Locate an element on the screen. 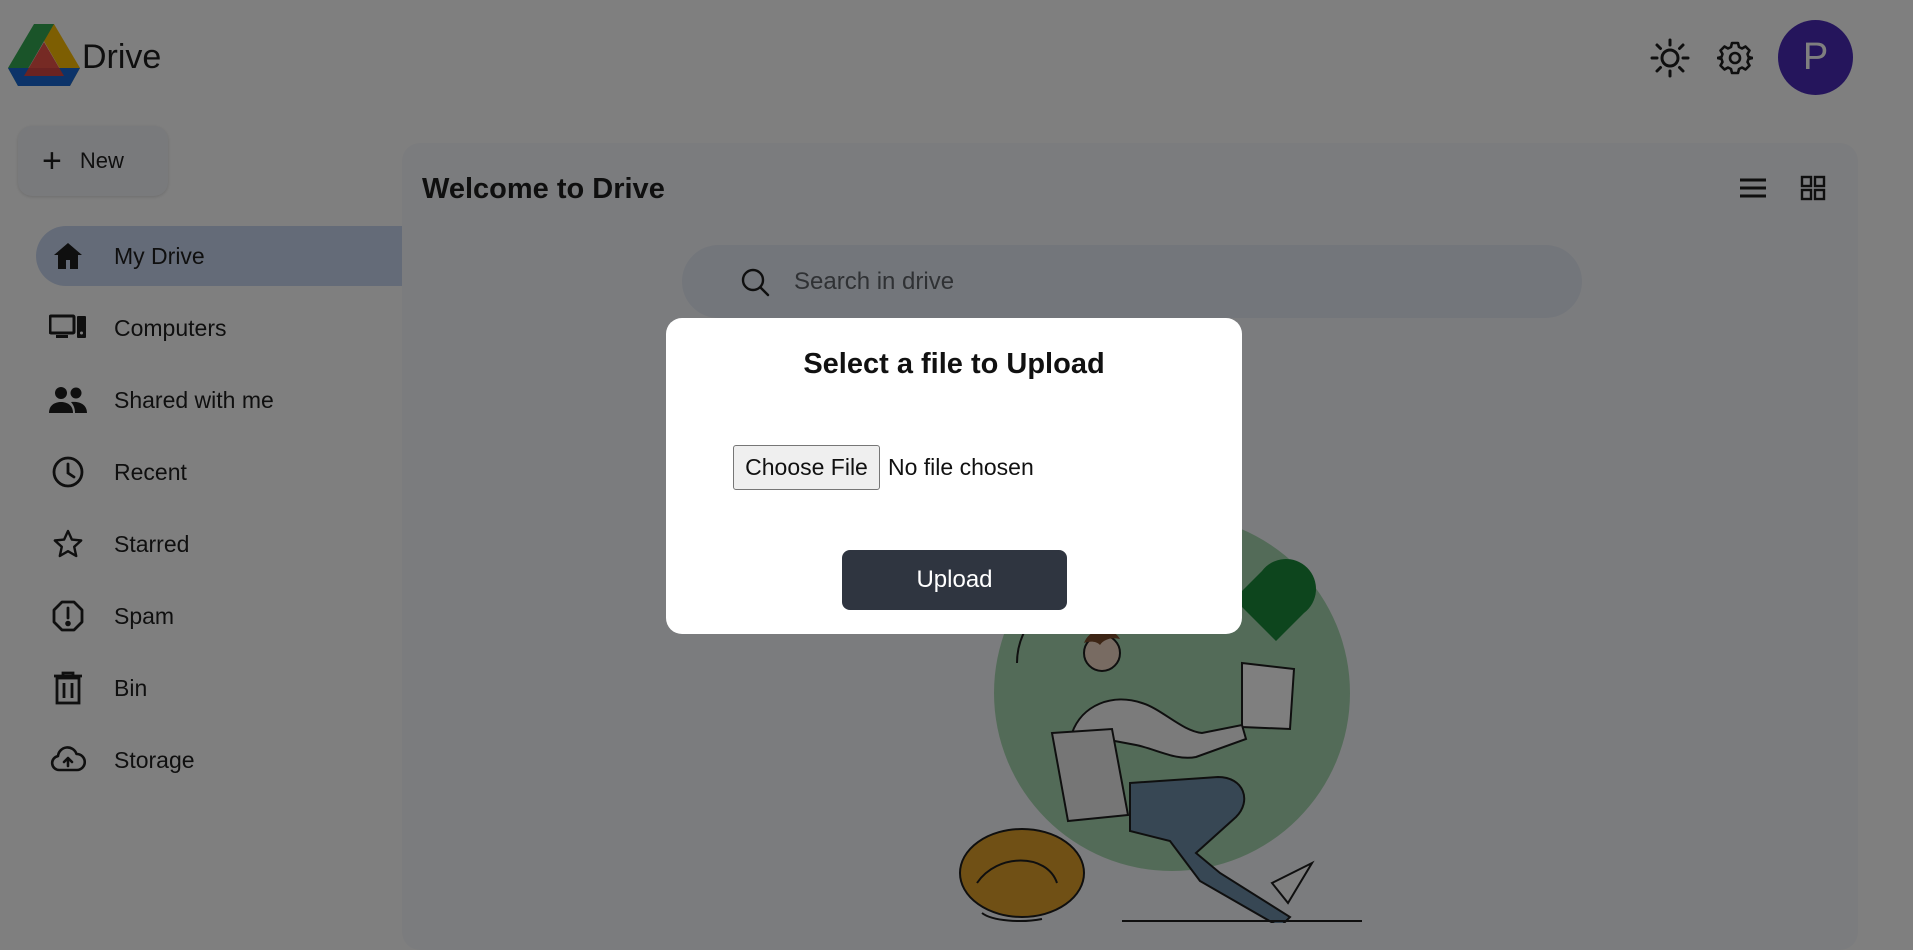  dialog-title: Select a file to Upload is located at coordinates (954, 364).